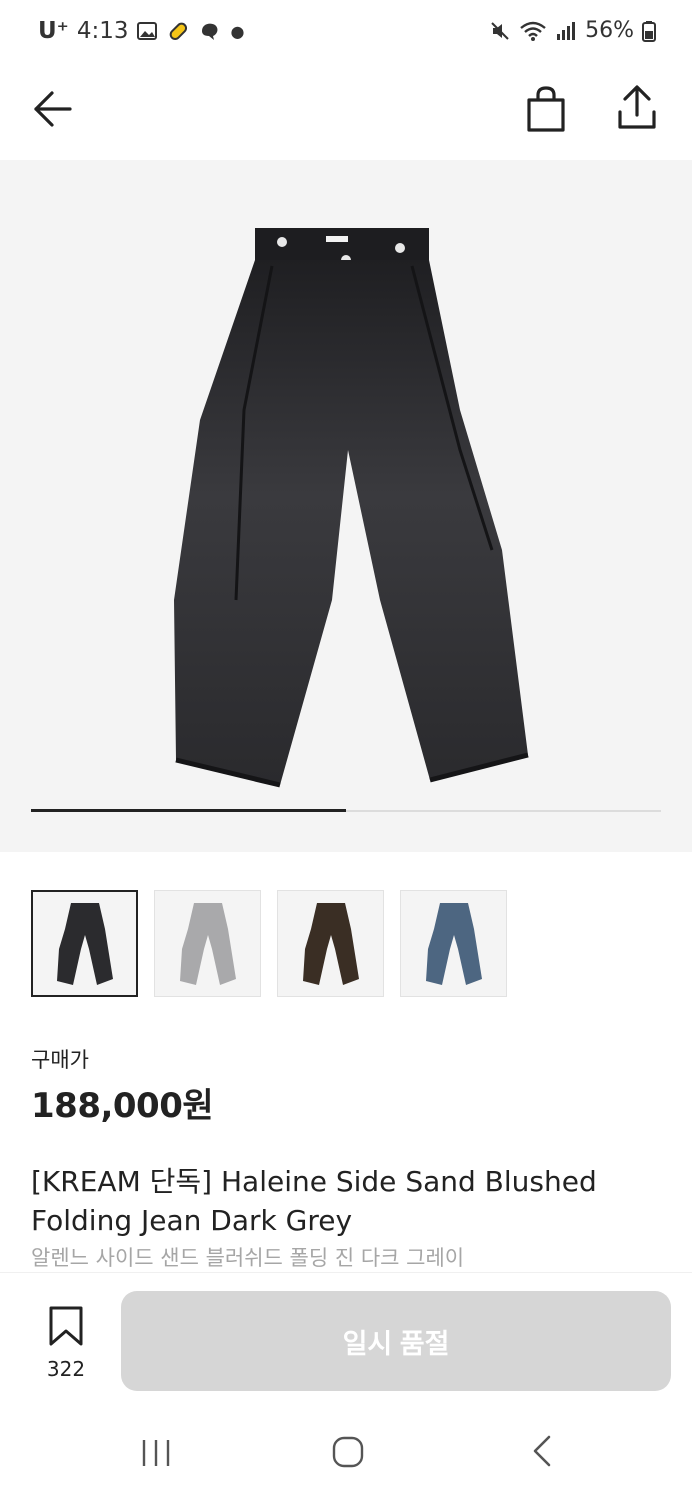  I want to click on carousel-progress, so click(346, 810).